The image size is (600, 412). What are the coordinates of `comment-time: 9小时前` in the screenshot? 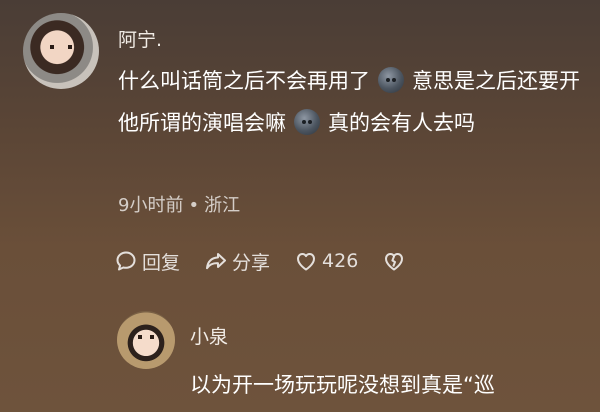 It's located at (151, 205).